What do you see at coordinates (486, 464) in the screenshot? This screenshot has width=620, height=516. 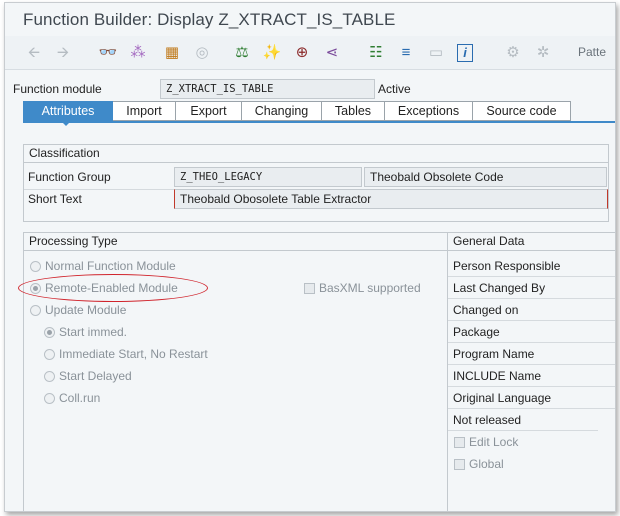 I see `global-label: Global` at bounding box center [486, 464].